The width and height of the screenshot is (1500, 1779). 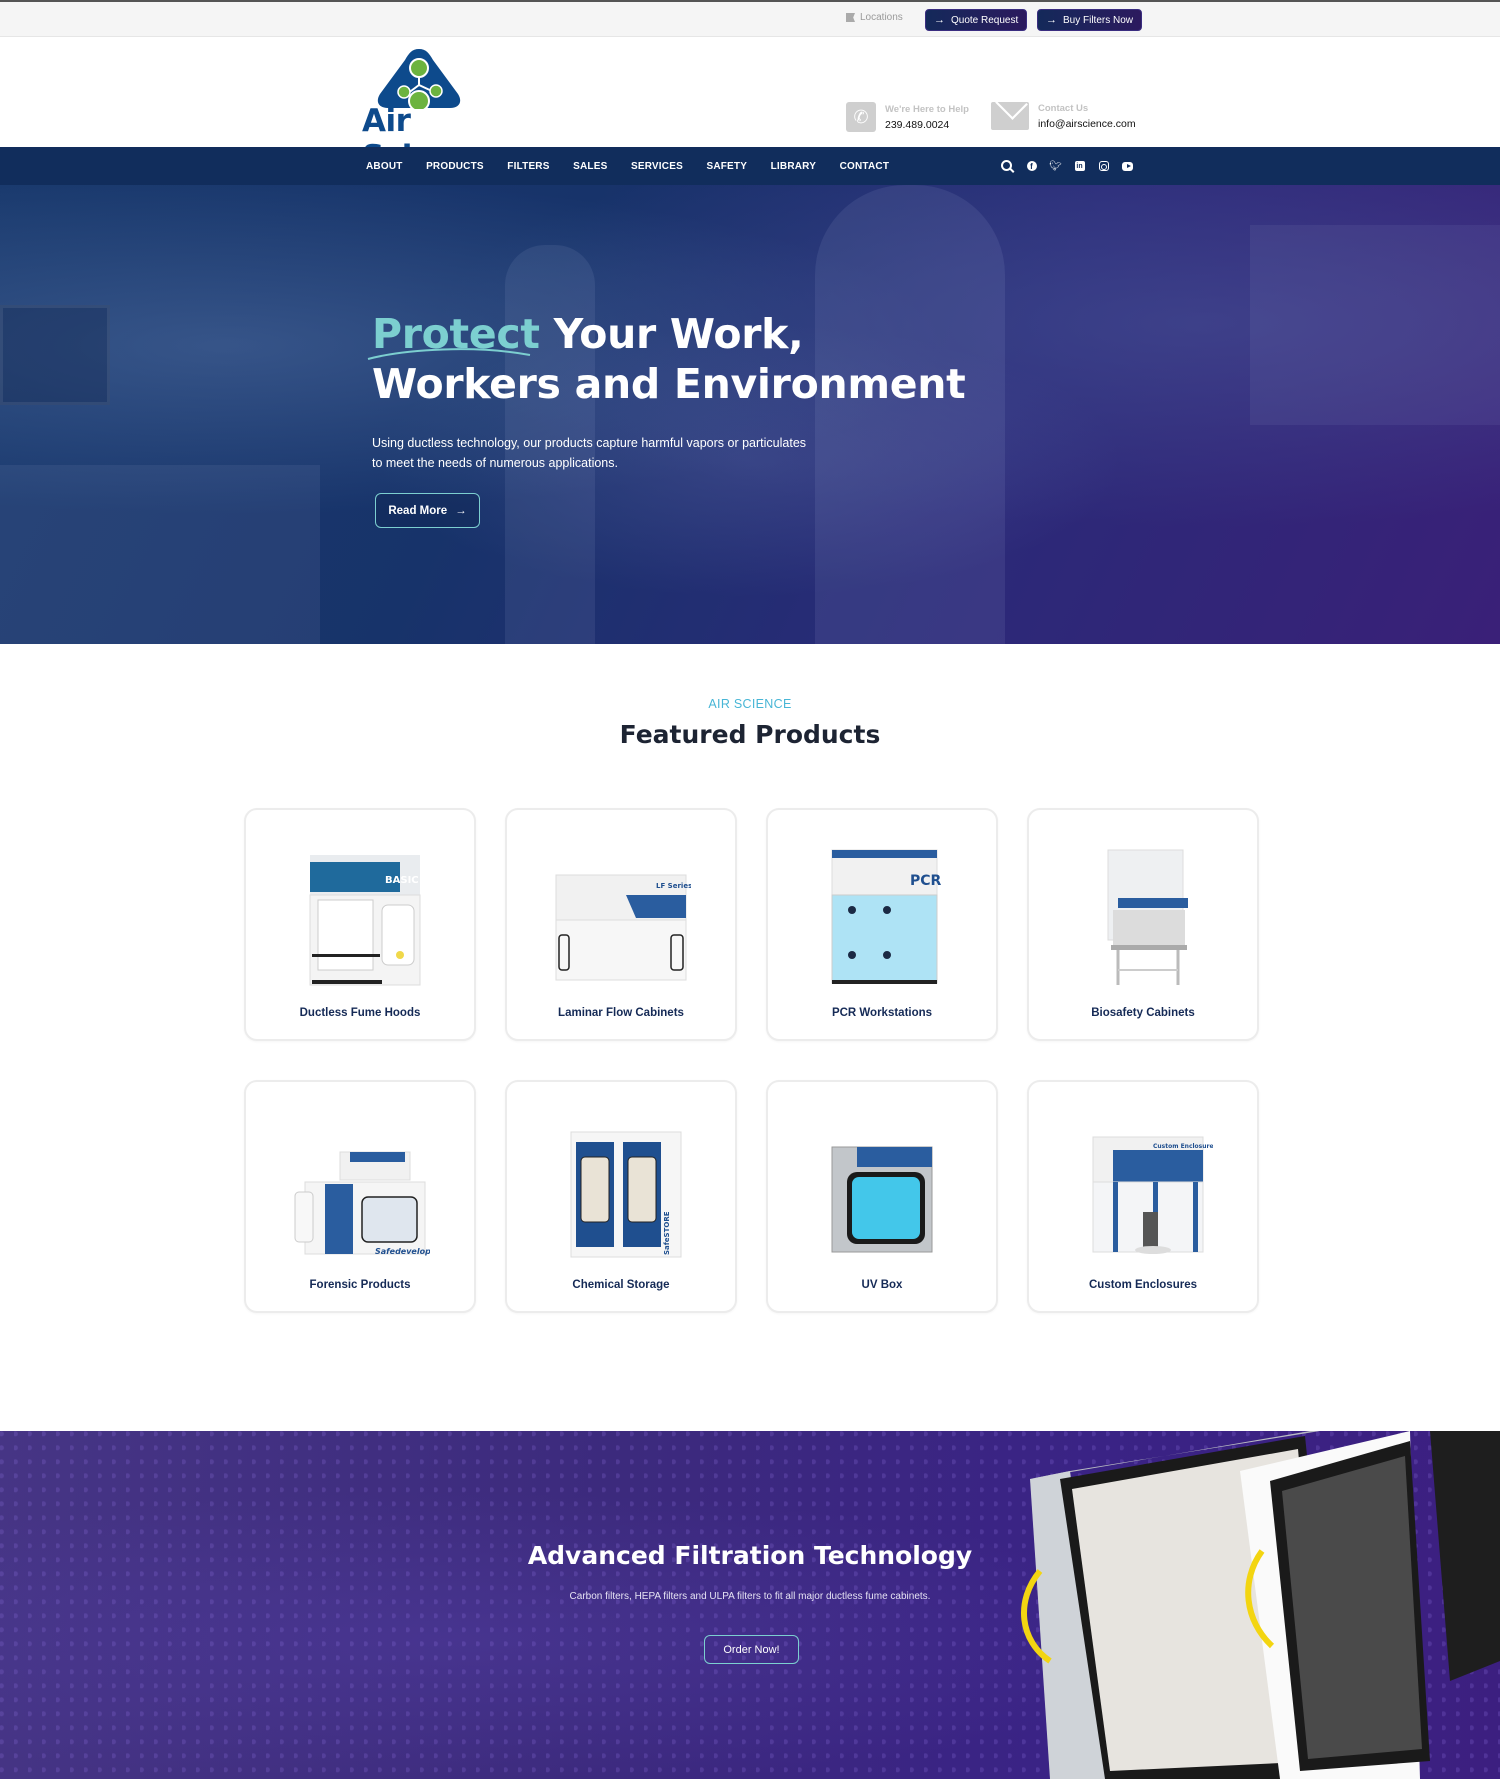 I want to click on quote-request-button: → Quote Request, so click(x=976, y=20).